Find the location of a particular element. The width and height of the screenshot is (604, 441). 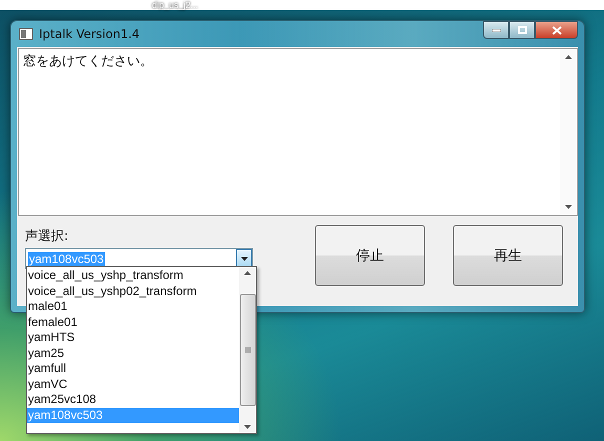

caret-icon is located at coordinates (244, 258).